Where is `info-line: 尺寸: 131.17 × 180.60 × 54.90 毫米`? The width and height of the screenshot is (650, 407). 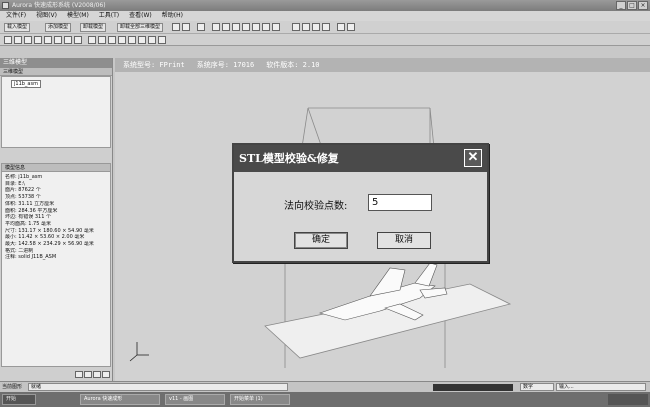 info-line: 尺寸: 131.17 × 180.60 × 54.90 毫米 is located at coordinates (49, 230).